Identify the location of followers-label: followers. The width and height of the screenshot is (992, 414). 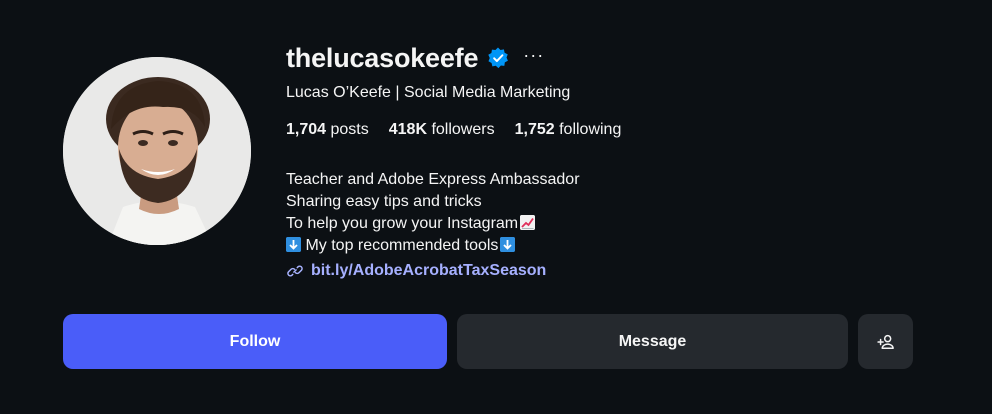
(463, 129).